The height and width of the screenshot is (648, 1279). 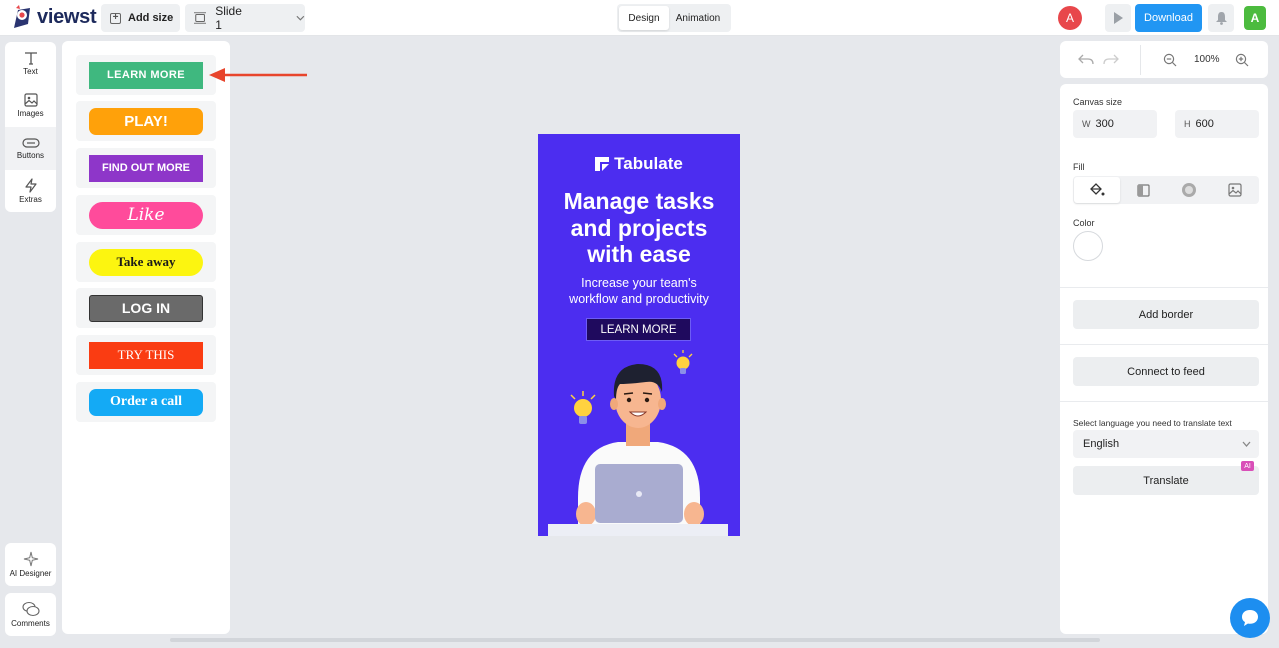 I want to click on language-select: English, so click(x=1166, y=444).